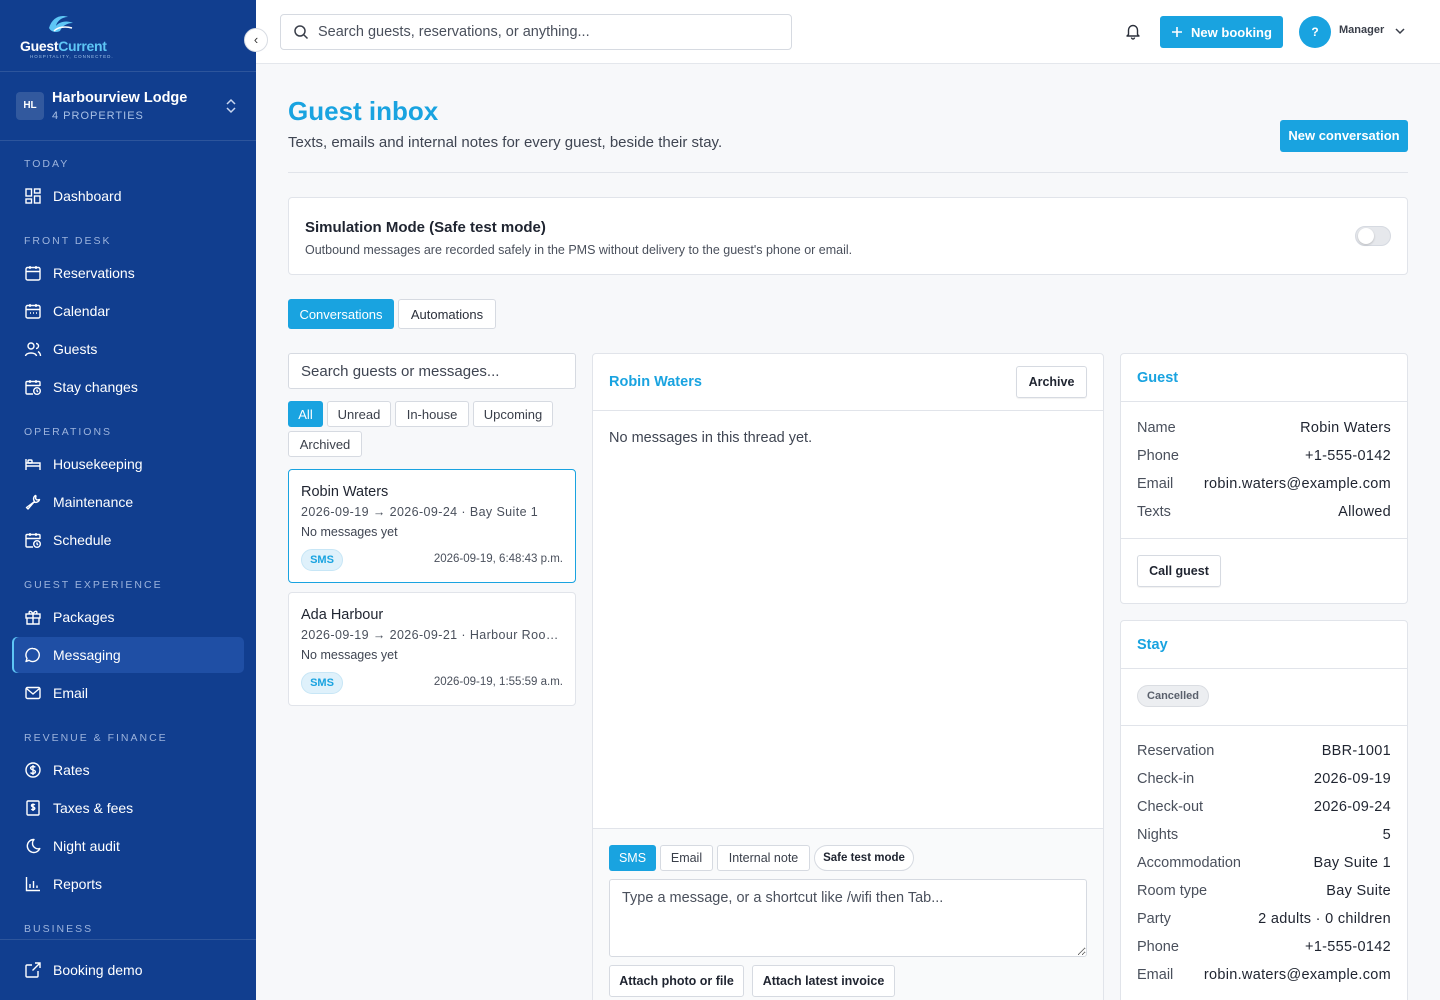 The height and width of the screenshot is (1000, 1440). I want to click on sidebar-item-housekeeping: Housekeeping, so click(128, 464).